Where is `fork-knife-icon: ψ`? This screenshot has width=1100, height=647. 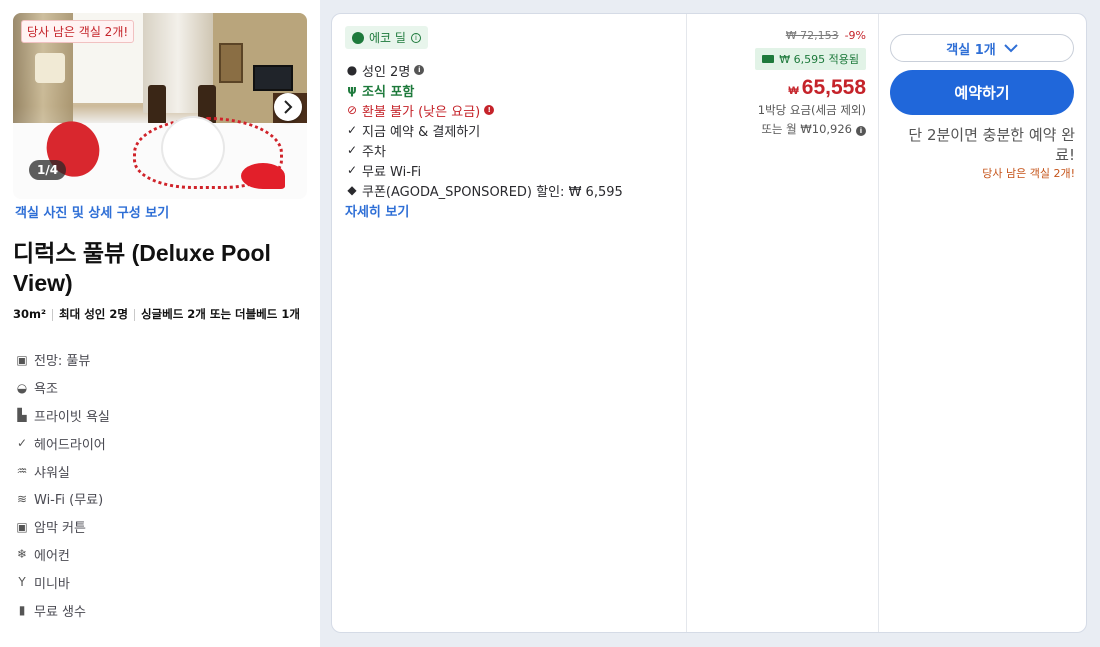 fork-knife-icon: ψ is located at coordinates (352, 90).